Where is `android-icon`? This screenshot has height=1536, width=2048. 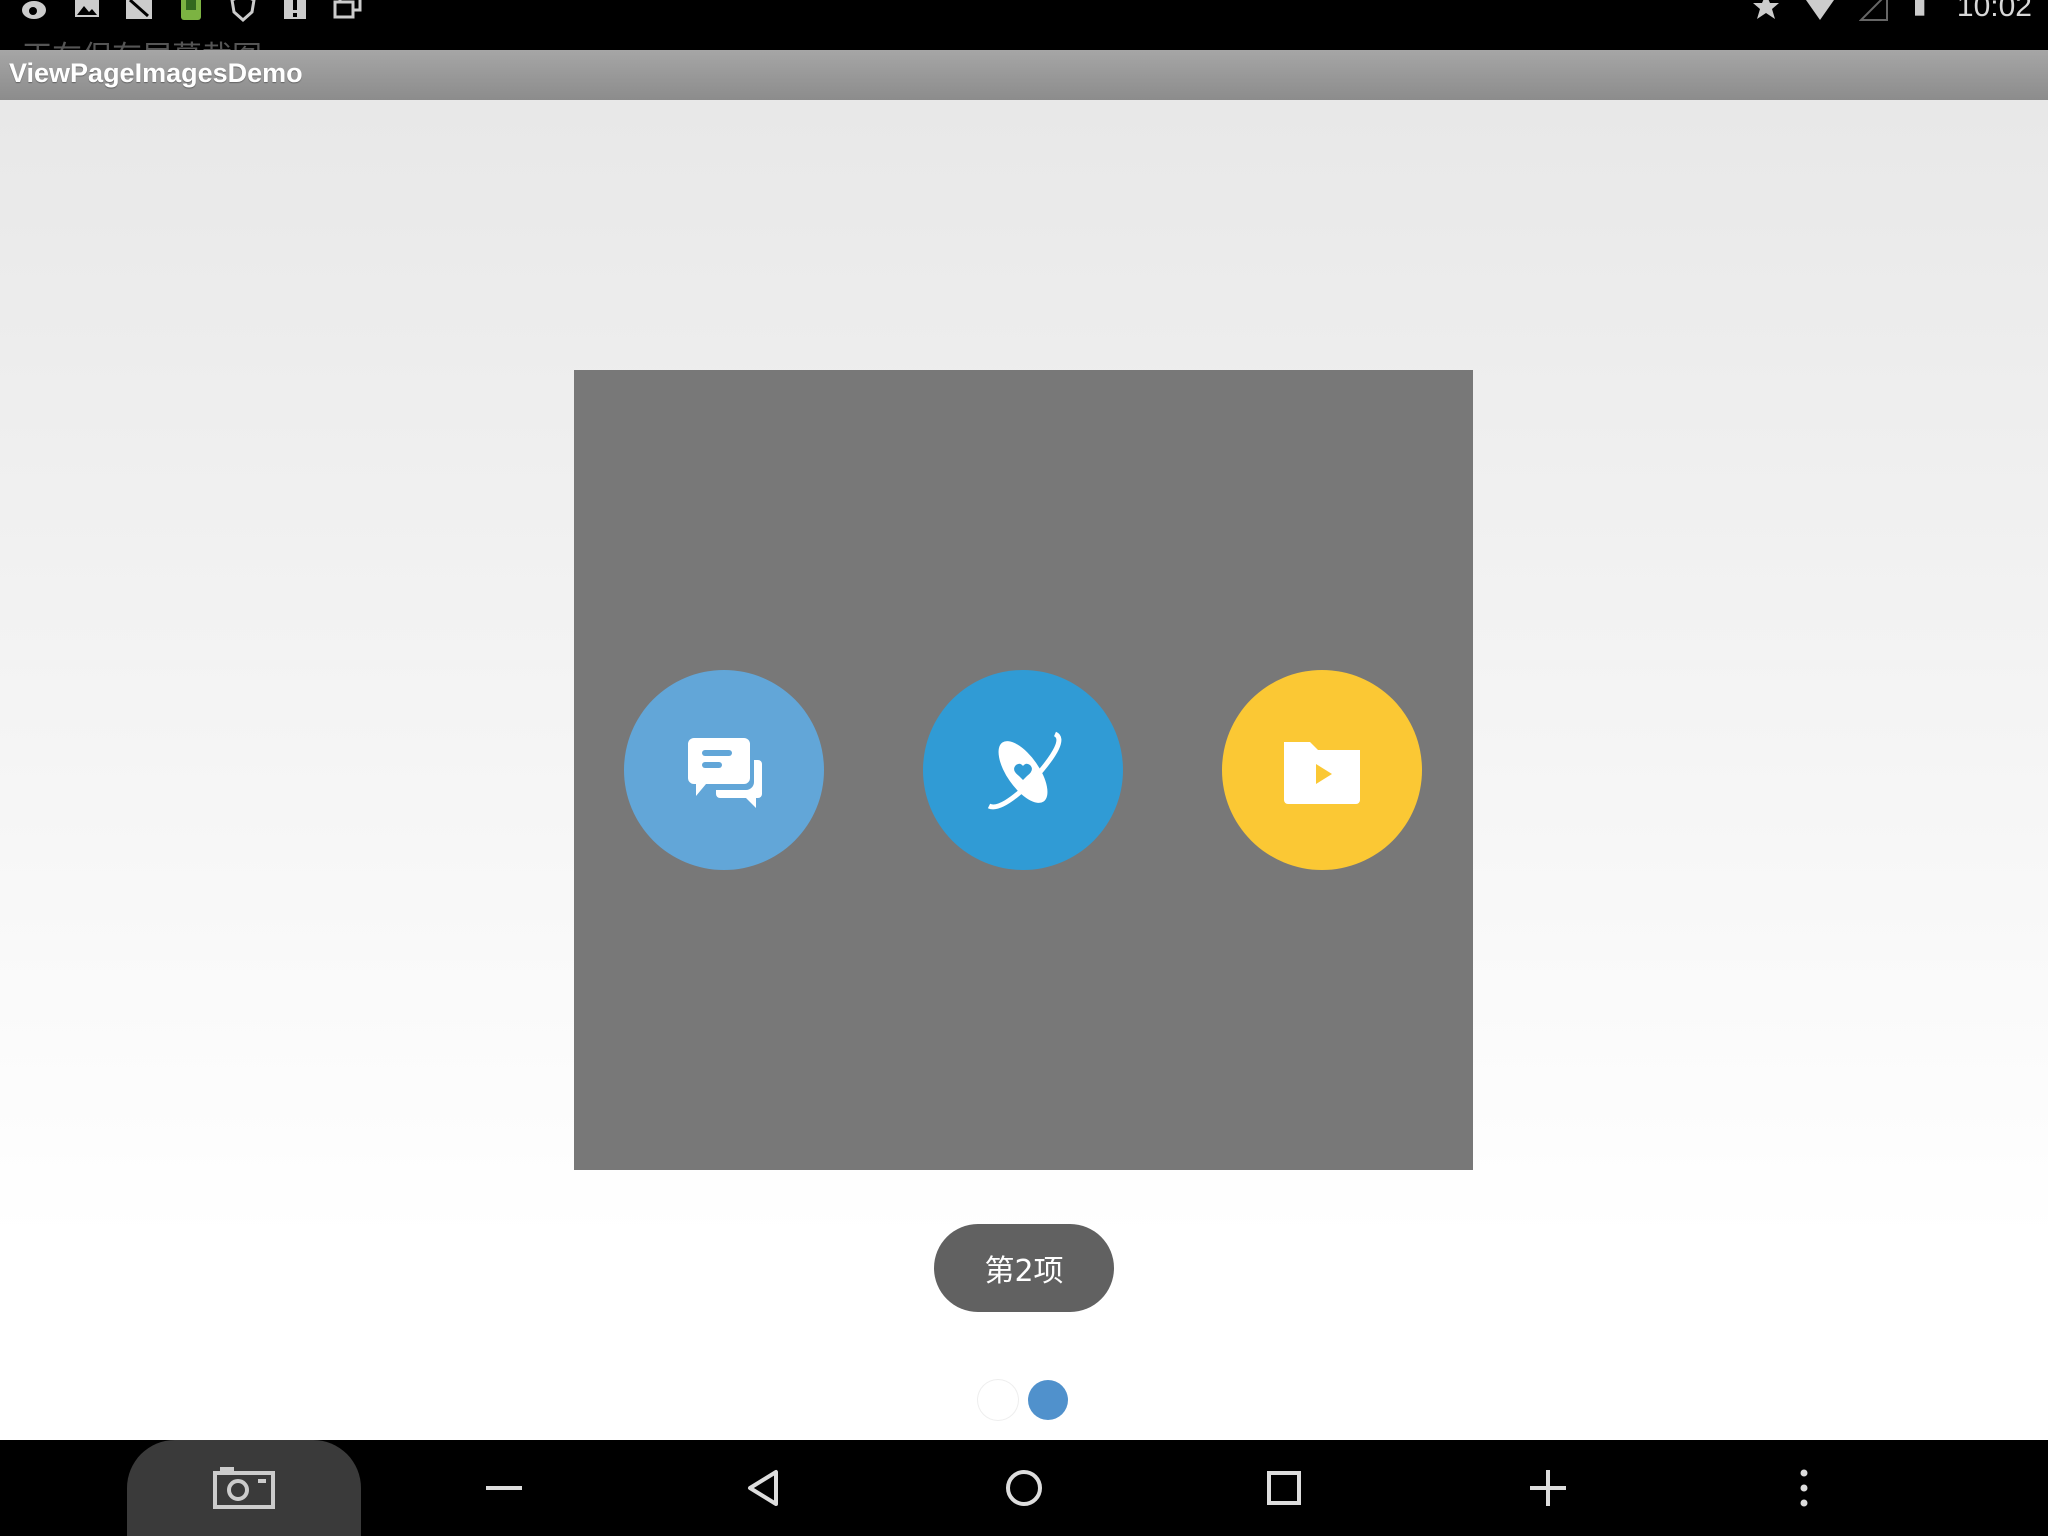 android-icon is located at coordinates (191, 10).